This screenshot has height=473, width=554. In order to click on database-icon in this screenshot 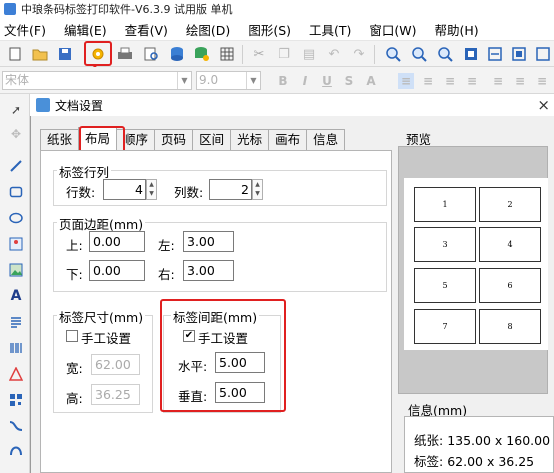, I will do `click(177, 54)`.